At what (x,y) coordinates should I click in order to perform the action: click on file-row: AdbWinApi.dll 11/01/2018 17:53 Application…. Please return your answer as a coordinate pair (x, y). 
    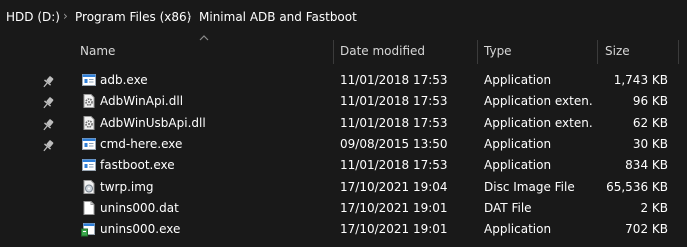
    Looking at the image, I should click on (343, 101).